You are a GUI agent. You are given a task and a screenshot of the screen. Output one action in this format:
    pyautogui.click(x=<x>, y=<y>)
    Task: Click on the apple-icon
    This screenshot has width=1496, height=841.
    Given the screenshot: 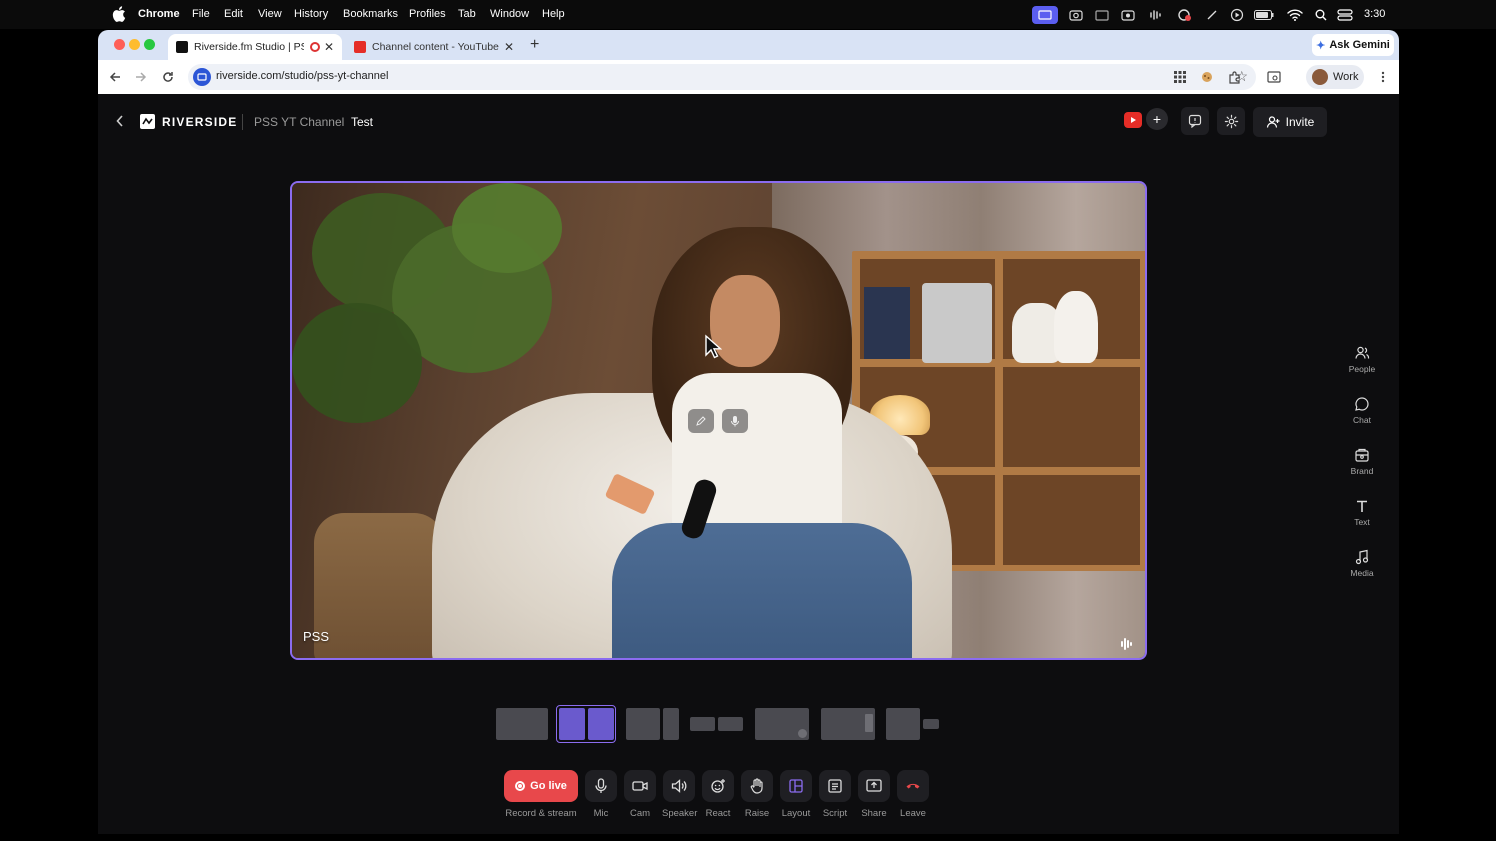 What is the action you would take?
    pyautogui.click(x=119, y=14)
    